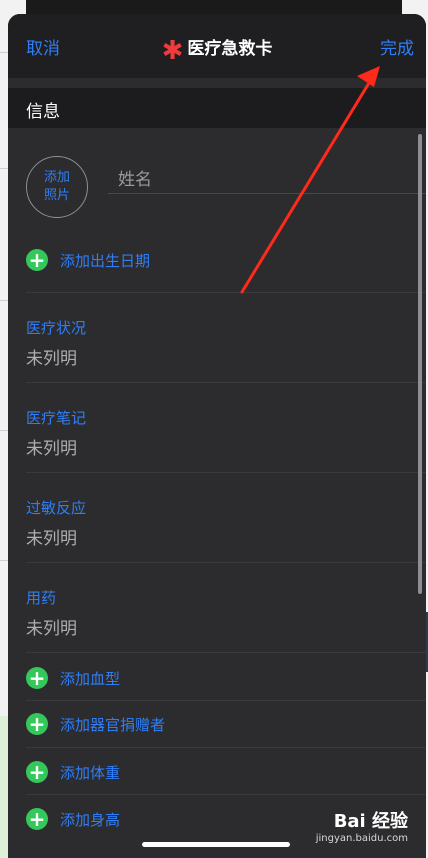  What do you see at coordinates (113, 724) in the screenshot?
I see `add-row-label: 添加器官捐赠者` at bounding box center [113, 724].